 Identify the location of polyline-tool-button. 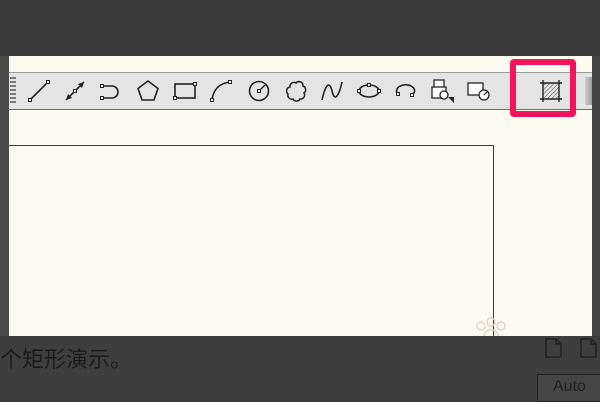
(111, 91).